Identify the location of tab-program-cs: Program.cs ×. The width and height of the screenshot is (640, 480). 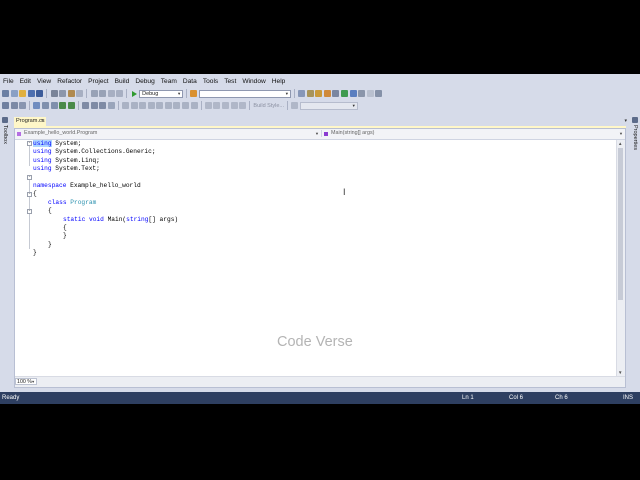
(30, 121).